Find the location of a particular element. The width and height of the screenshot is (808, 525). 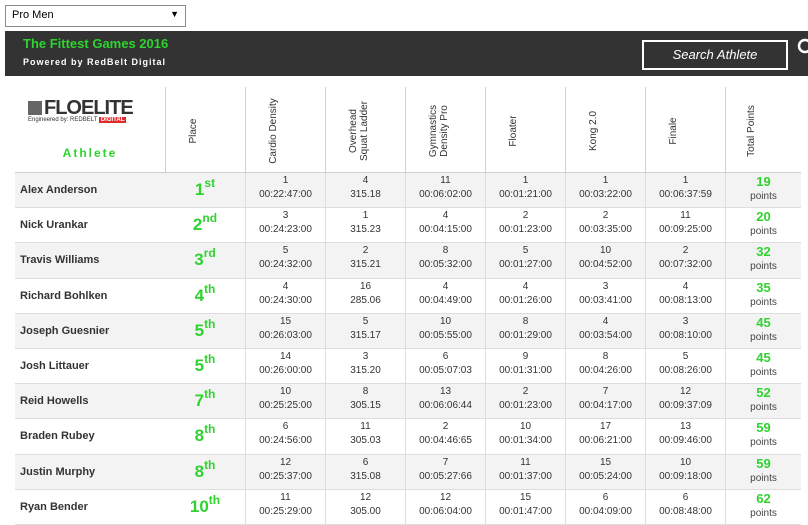

event-cell-kong: 4 00:03:54:00 is located at coordinates (605, 331).